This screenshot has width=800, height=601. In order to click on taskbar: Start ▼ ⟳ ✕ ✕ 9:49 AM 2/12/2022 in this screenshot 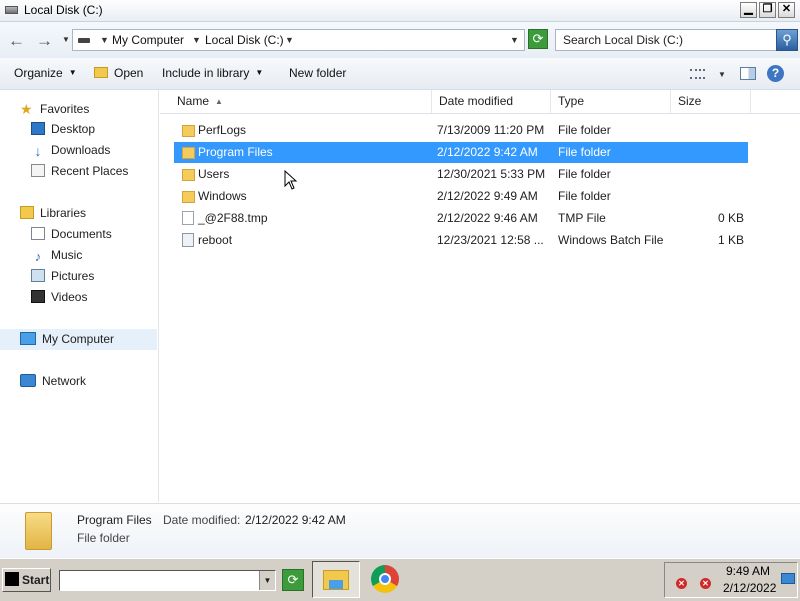, I will do `click(400, 579)`.